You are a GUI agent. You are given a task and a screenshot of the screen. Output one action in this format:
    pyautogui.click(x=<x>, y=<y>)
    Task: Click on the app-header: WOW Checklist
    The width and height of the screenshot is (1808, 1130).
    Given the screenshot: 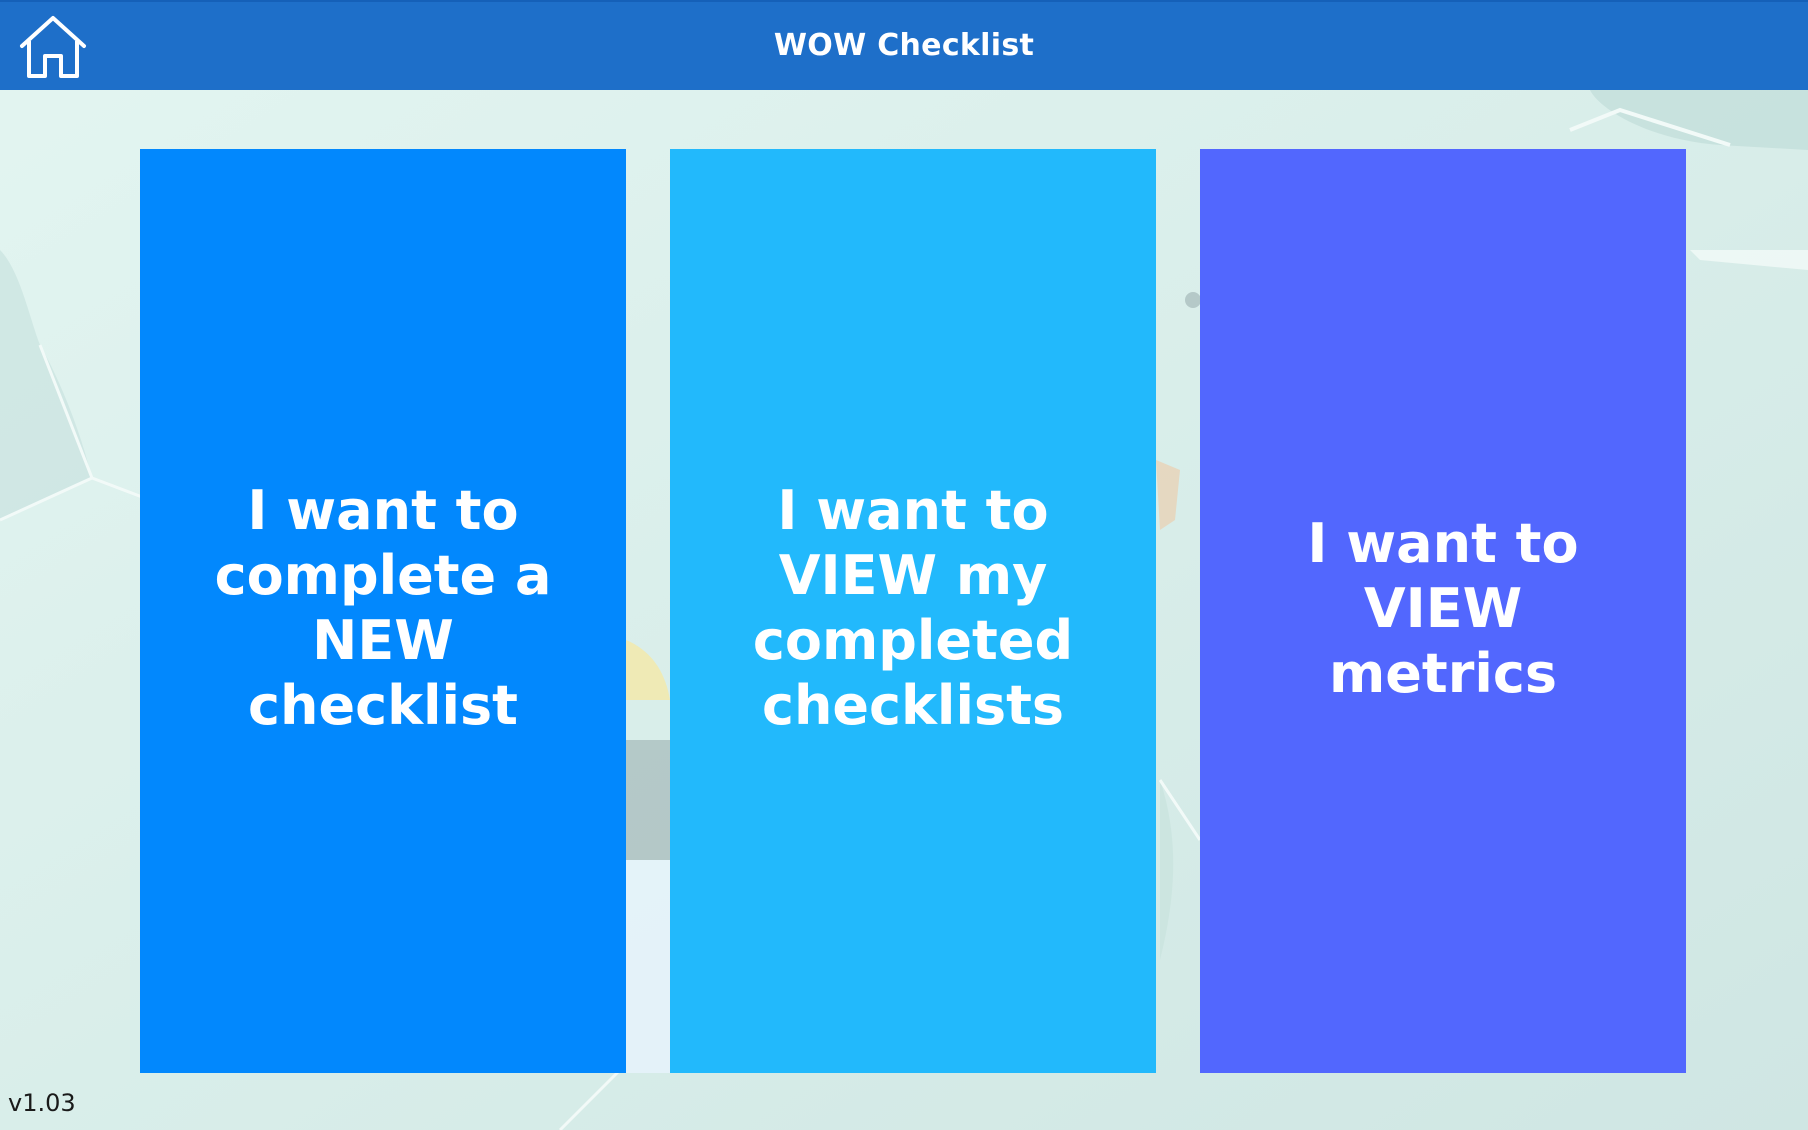 What is the action you would take?
    pyautogui.click(x=904, y=45)
    